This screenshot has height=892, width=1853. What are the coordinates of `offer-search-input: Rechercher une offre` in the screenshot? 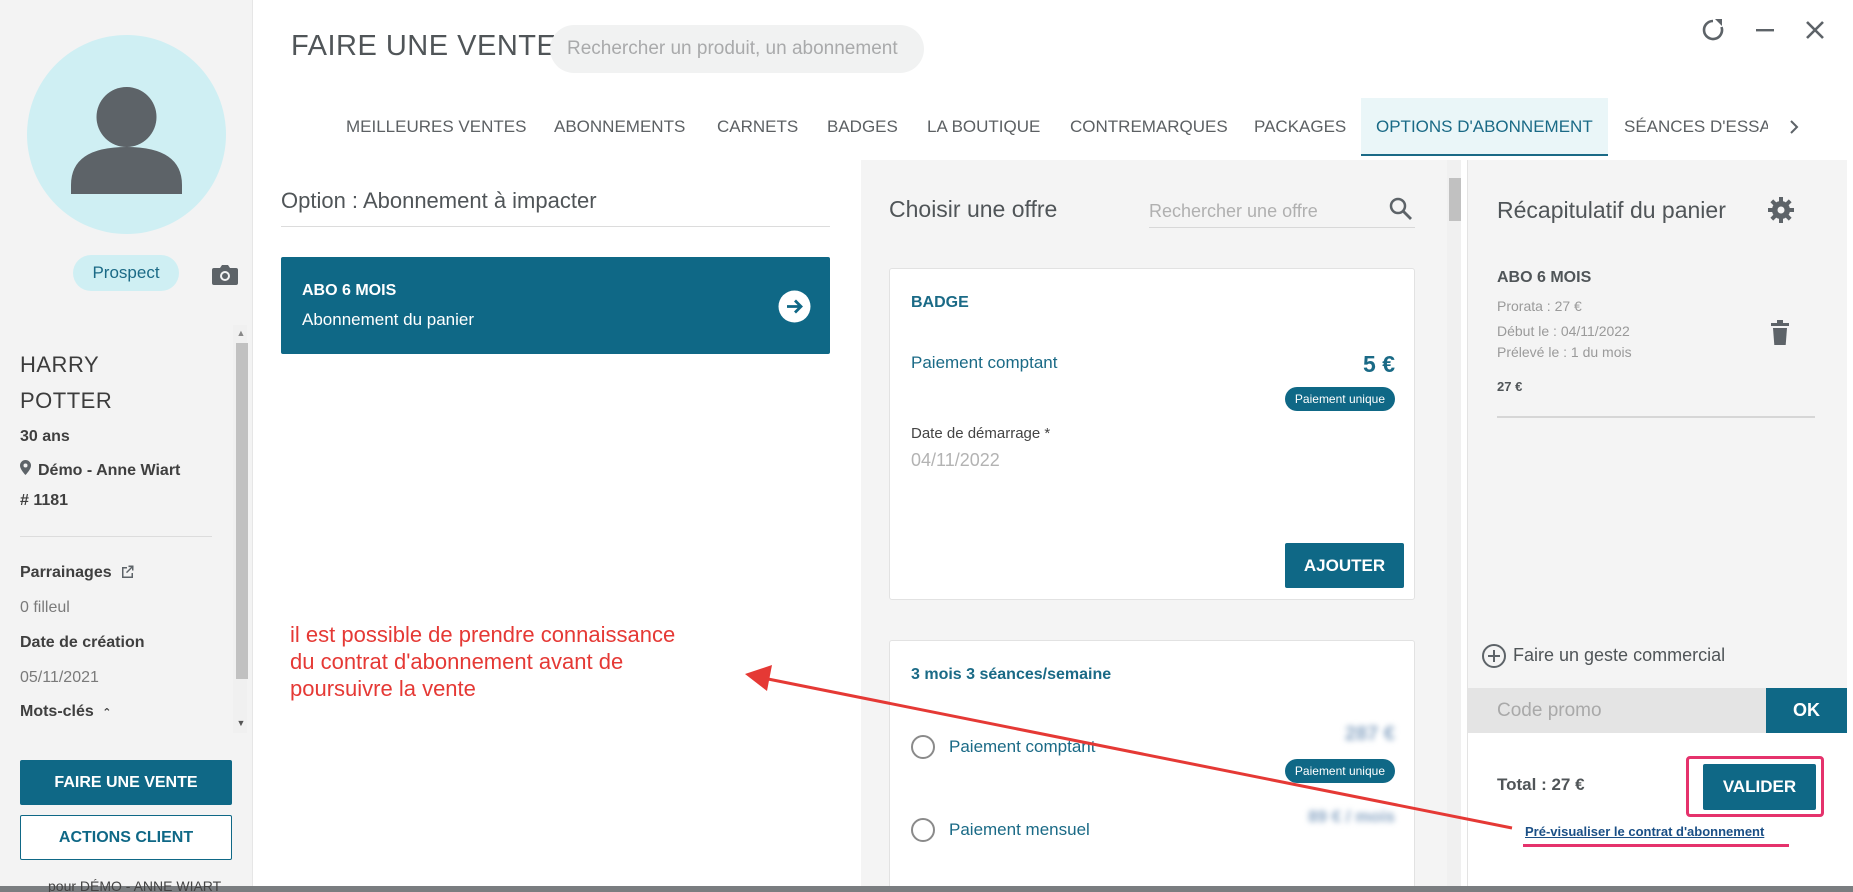 It's located at (1282, 211).